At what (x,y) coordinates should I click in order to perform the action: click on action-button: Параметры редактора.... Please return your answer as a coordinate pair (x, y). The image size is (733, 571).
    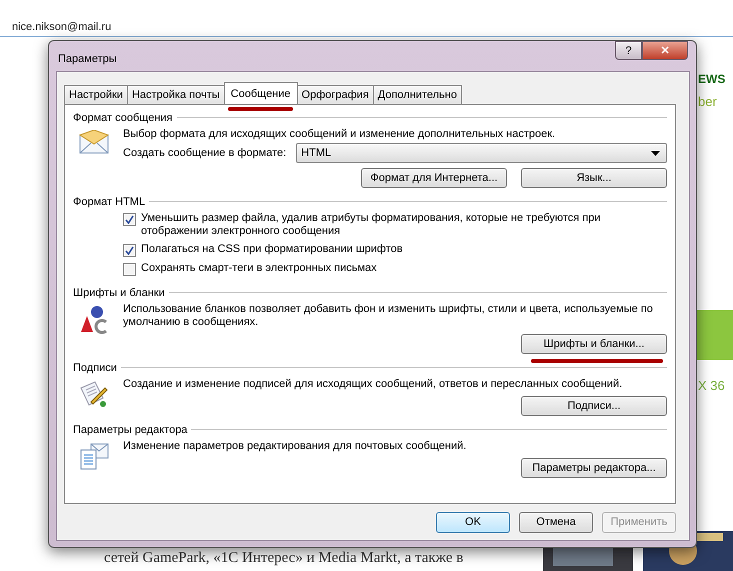
    Looking at the image, I should click on (594, 468).